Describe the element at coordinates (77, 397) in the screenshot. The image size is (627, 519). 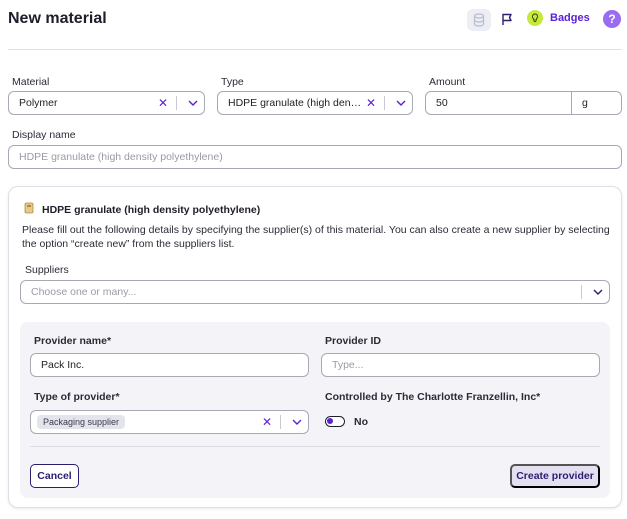
I see `provider-type-label: Type of provider*` at that location.